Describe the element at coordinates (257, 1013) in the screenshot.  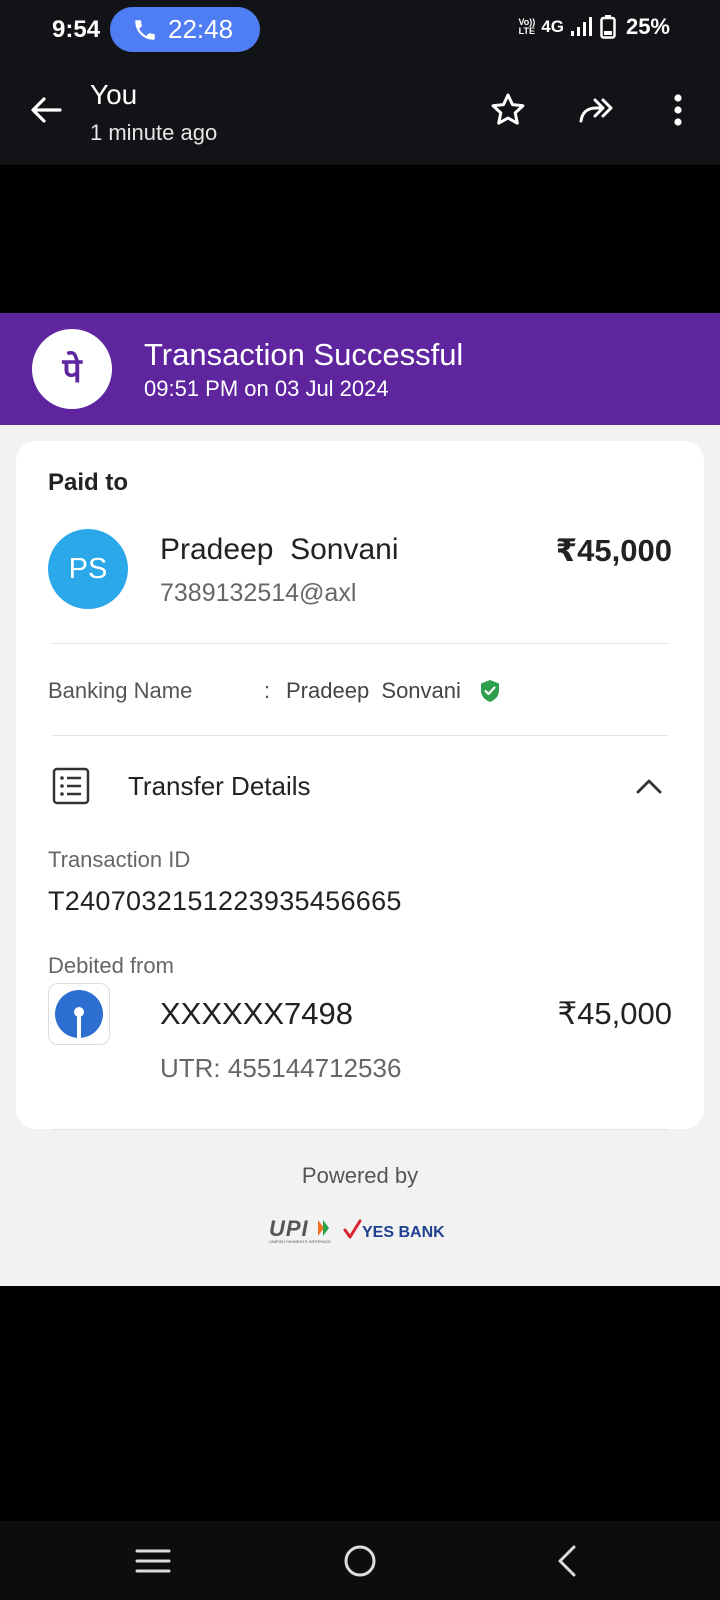
I see `debit-account-number: XXXXXX7498` at that location.